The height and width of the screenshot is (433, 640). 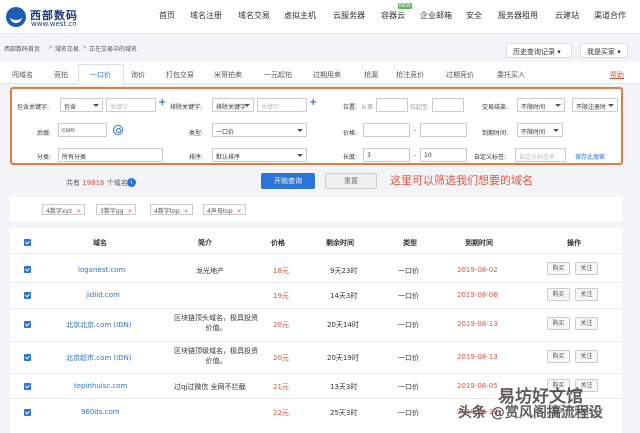 I want to click on role-dropdown: 我是买家 ▾, so click(x=604, y=50).